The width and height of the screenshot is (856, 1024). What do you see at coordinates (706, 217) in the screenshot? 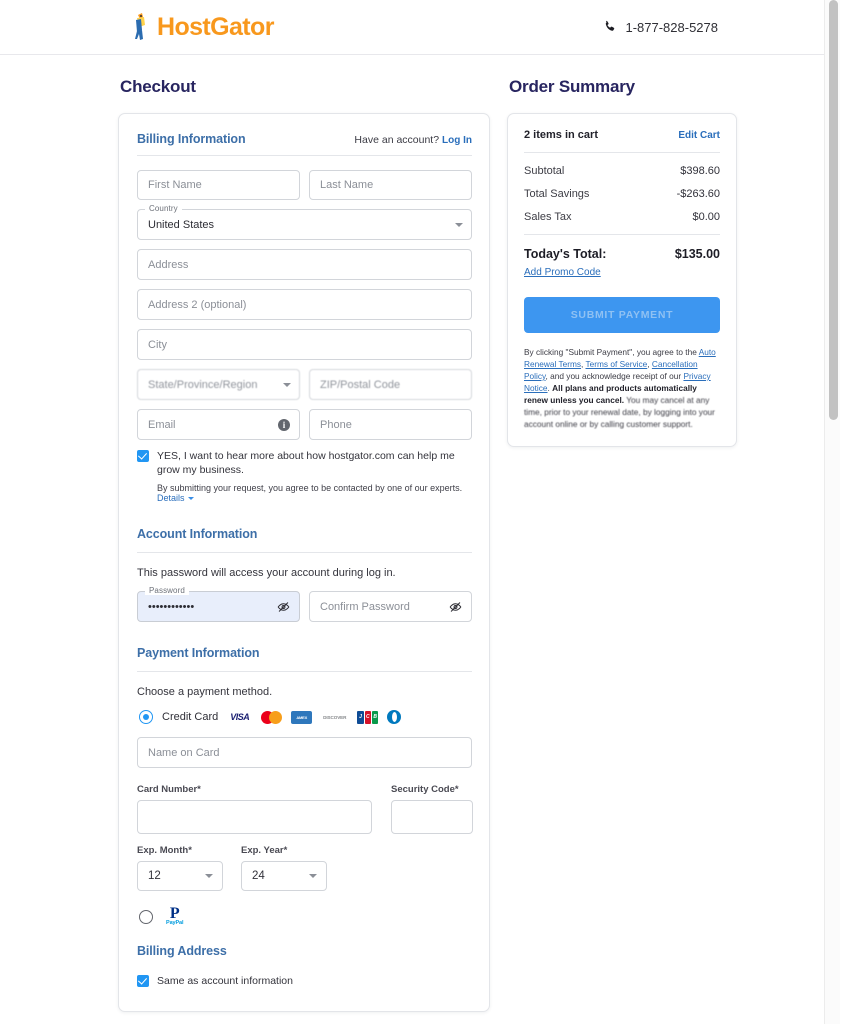
I see `line-value: $0.00` at bounding box center [706, 217].